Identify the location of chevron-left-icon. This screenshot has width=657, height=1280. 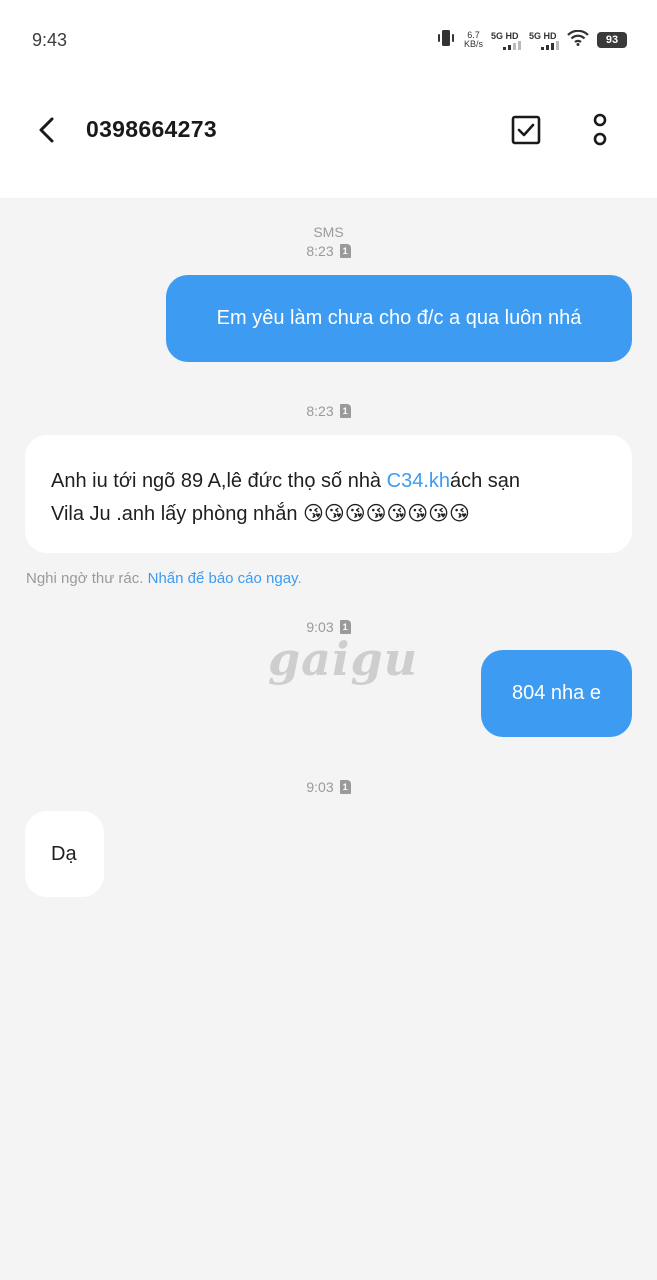
(46, 130).